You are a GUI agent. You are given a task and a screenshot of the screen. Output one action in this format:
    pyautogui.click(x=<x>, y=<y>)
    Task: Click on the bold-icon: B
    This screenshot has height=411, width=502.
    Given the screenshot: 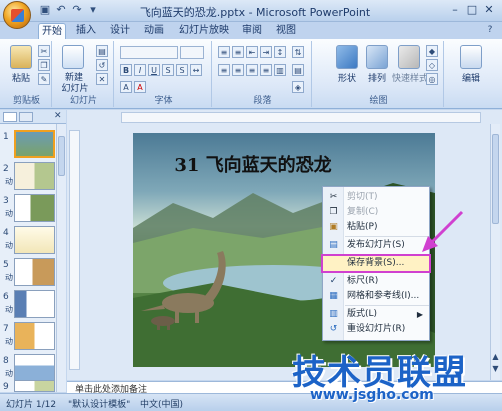 What is the action you would take?
    pyautogui.click(x=126, y=70)
    